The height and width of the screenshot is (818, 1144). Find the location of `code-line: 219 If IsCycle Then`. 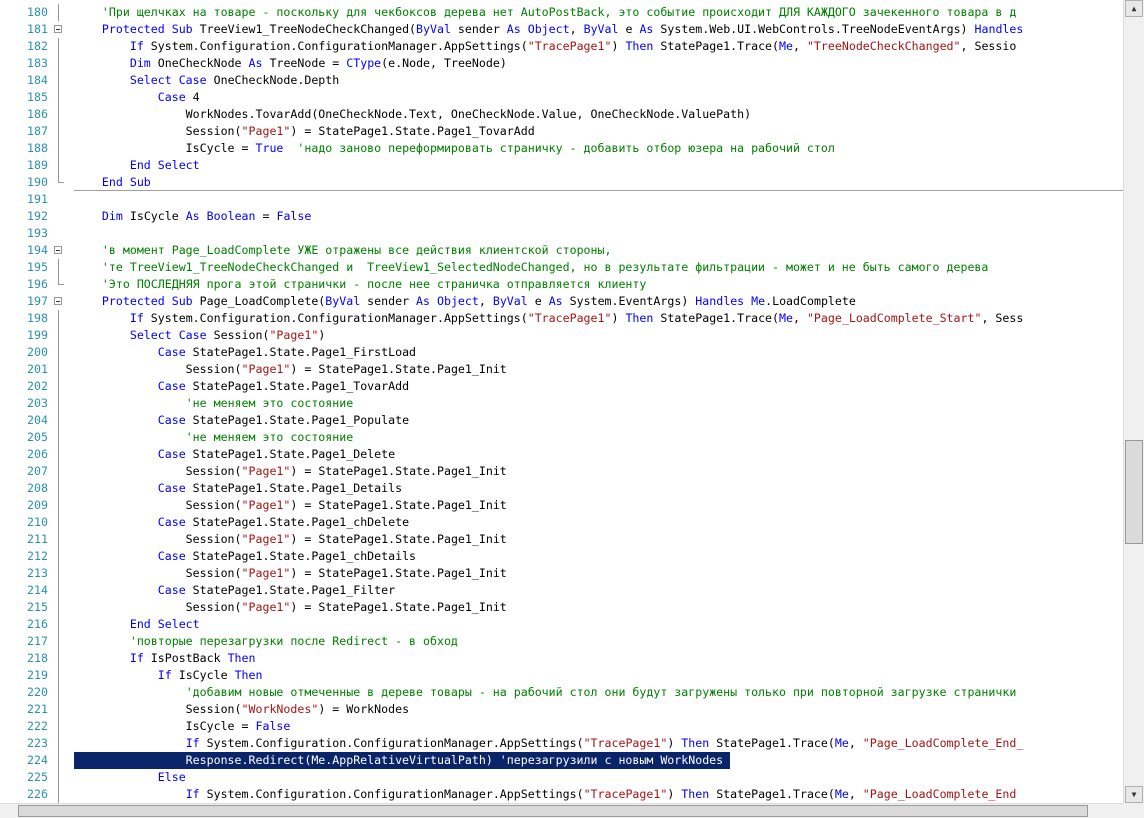

code-line: 219 If IsCycle Then is located at coordinates (561, 675).